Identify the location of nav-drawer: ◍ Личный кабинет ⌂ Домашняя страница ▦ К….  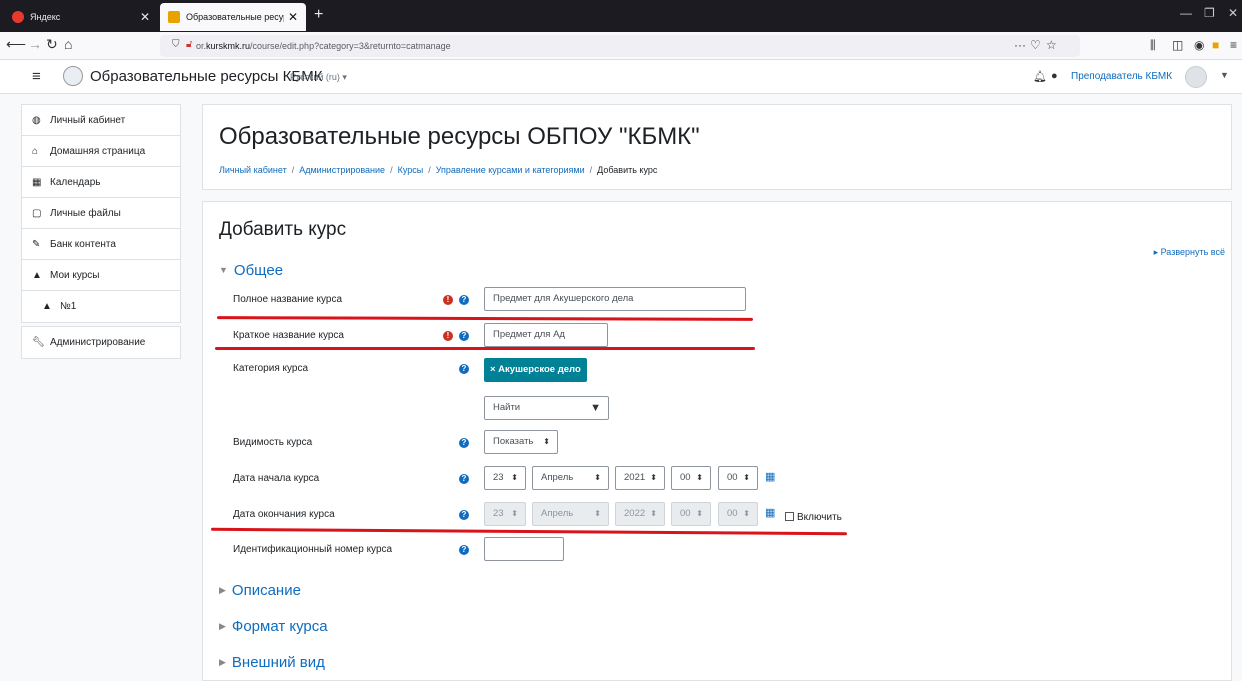
(101, 213).